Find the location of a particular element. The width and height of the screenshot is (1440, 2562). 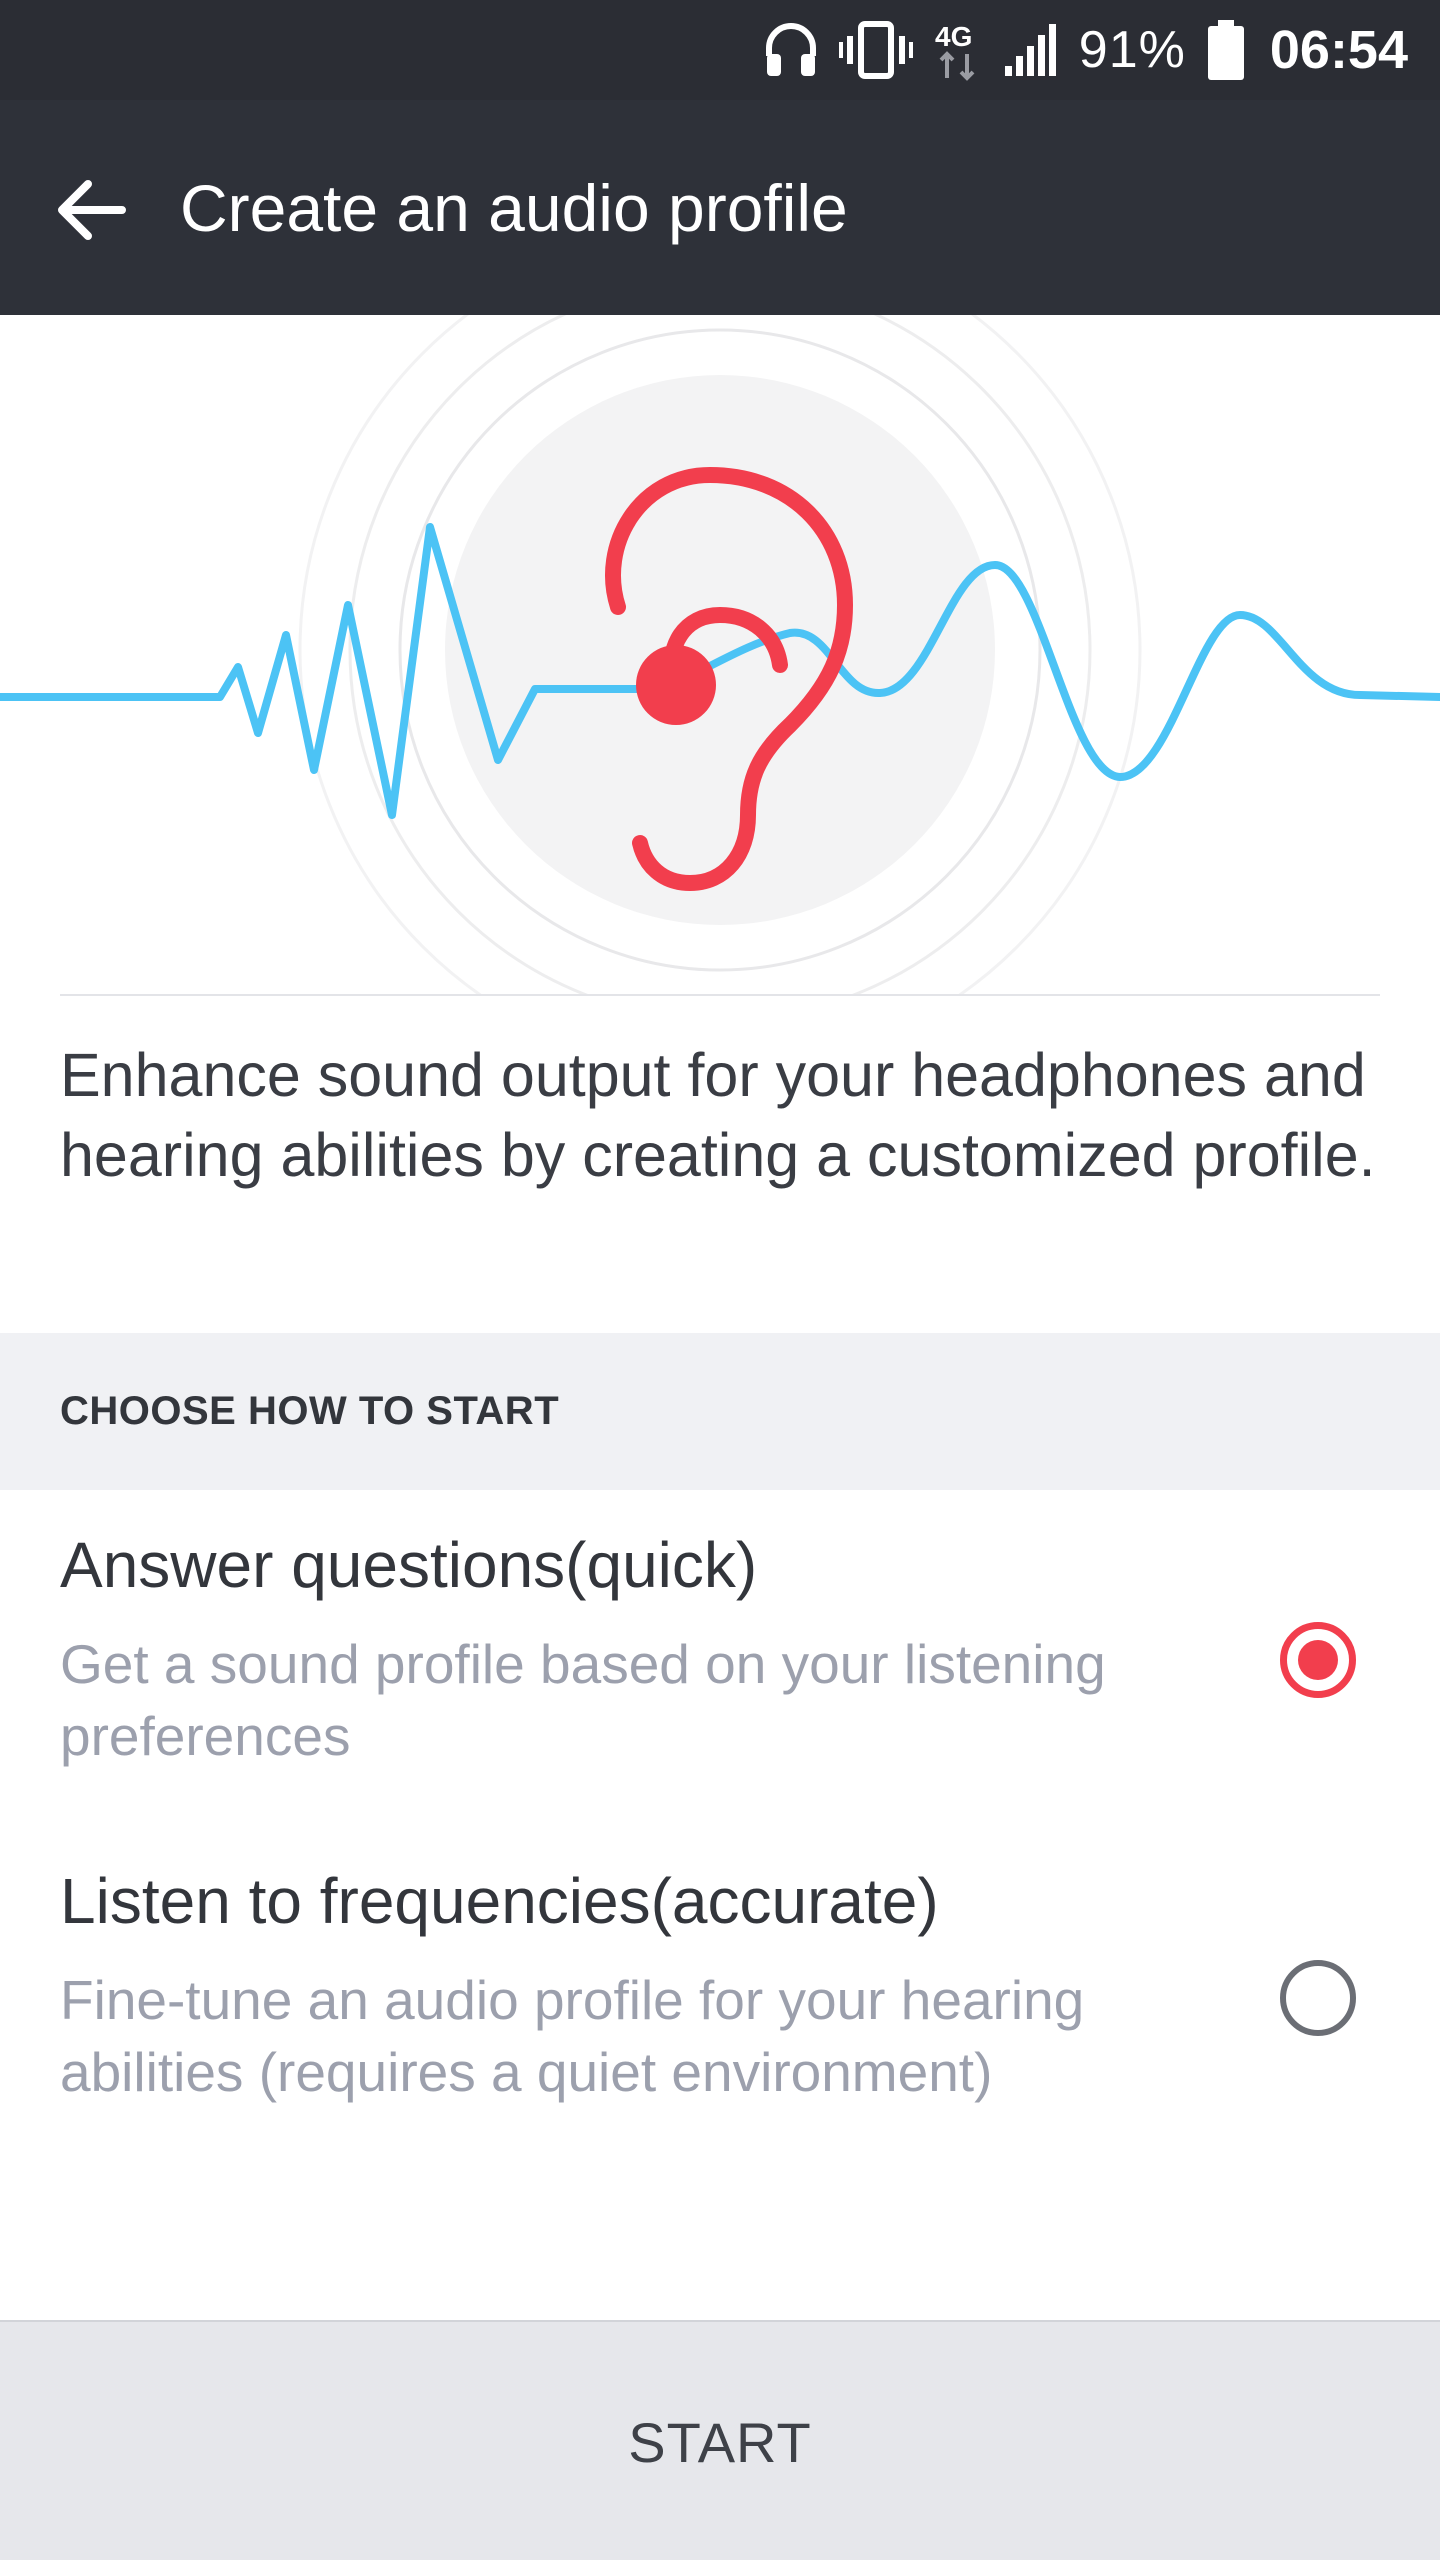

battery-percent: 91% is located at coordinates (1132, 50).